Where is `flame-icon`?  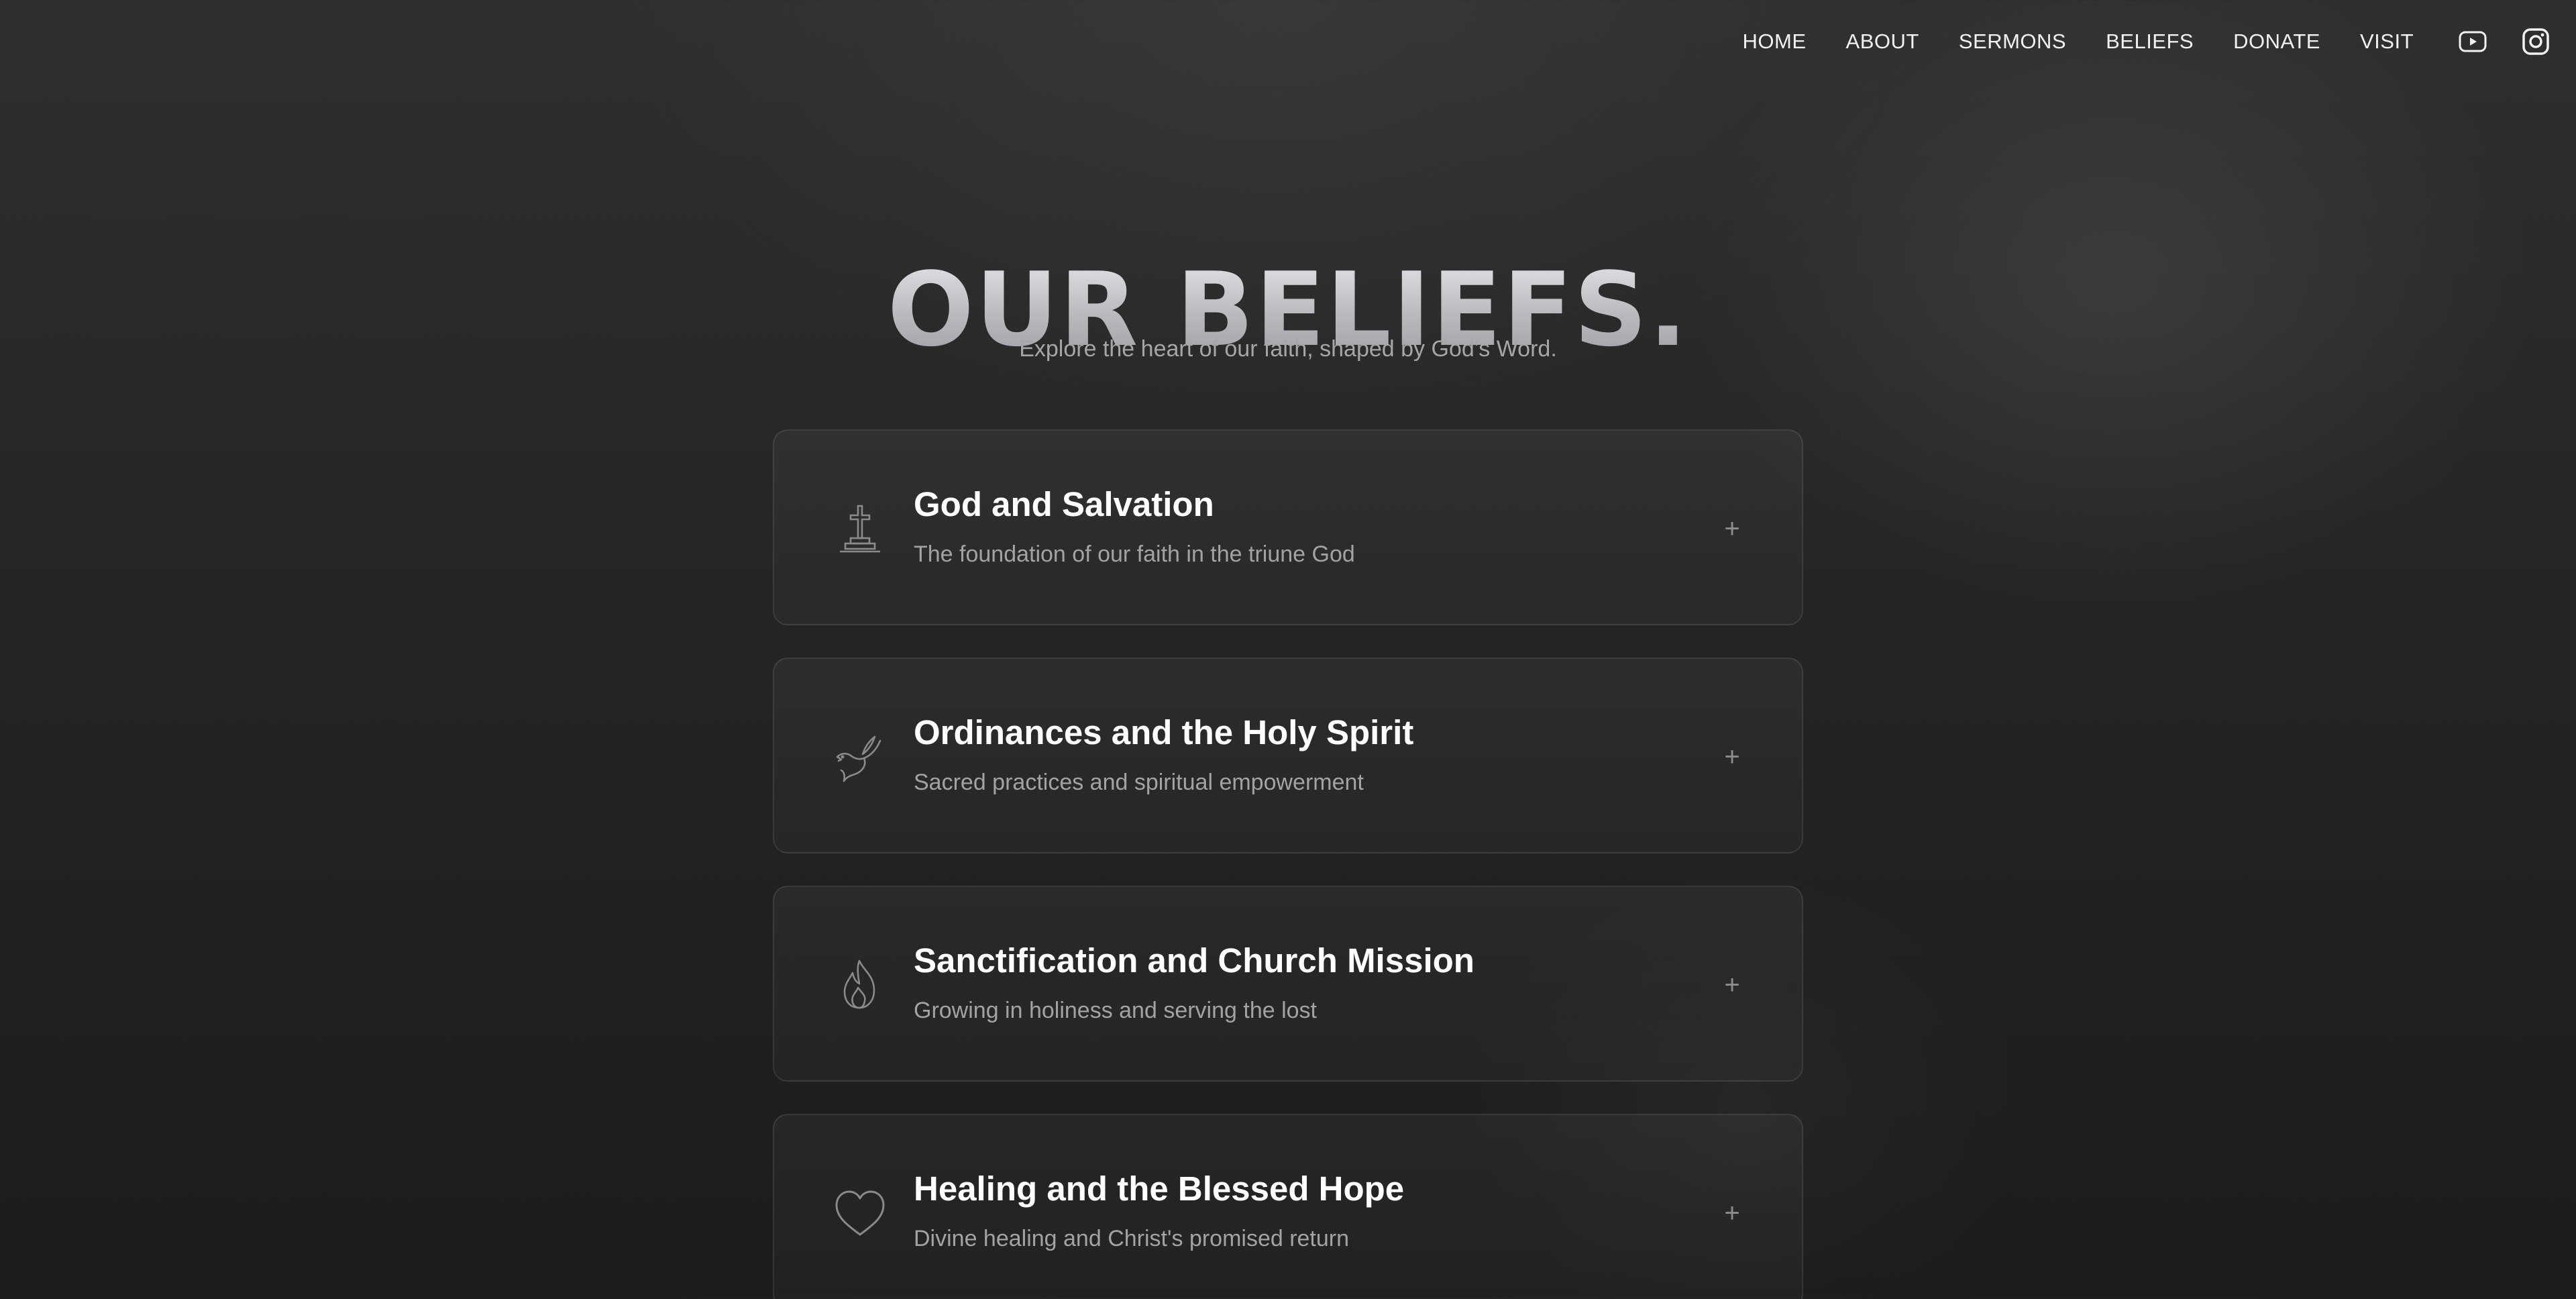 flame-icon is located at coordinates (860, 985).